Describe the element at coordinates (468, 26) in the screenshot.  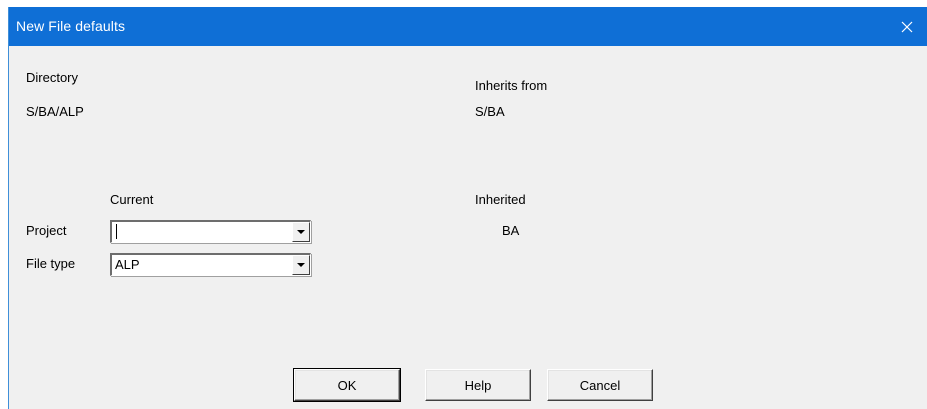
I see `title-bar: New File defaults` at that location.